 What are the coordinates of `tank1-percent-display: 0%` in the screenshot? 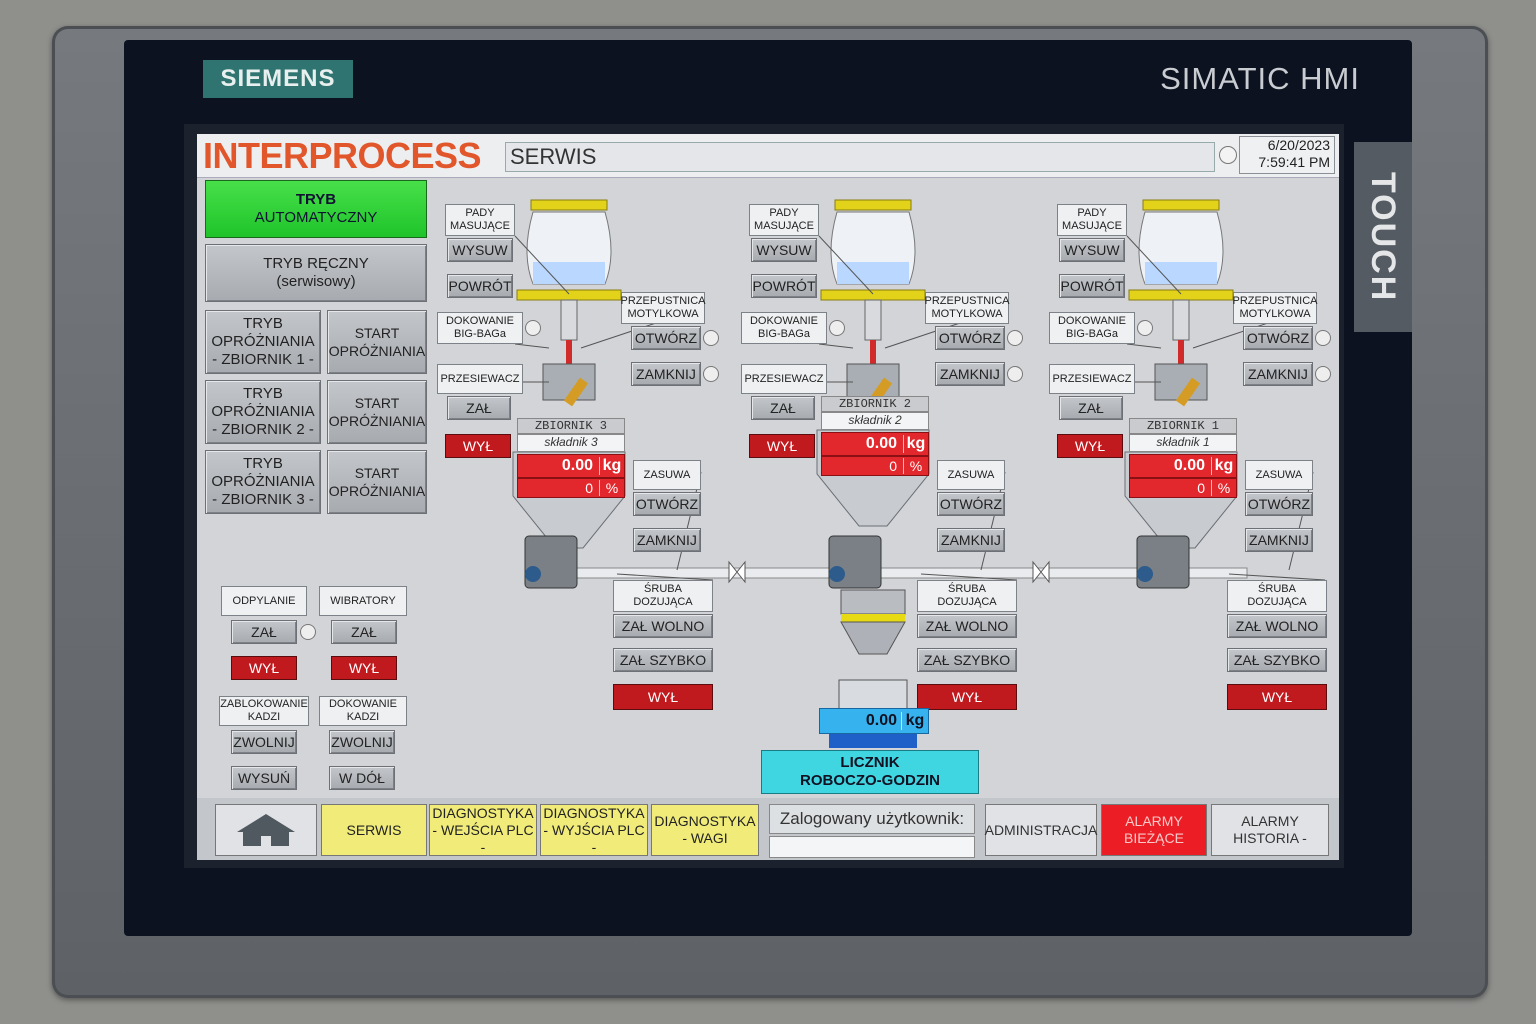 It's located at (1183, 488).